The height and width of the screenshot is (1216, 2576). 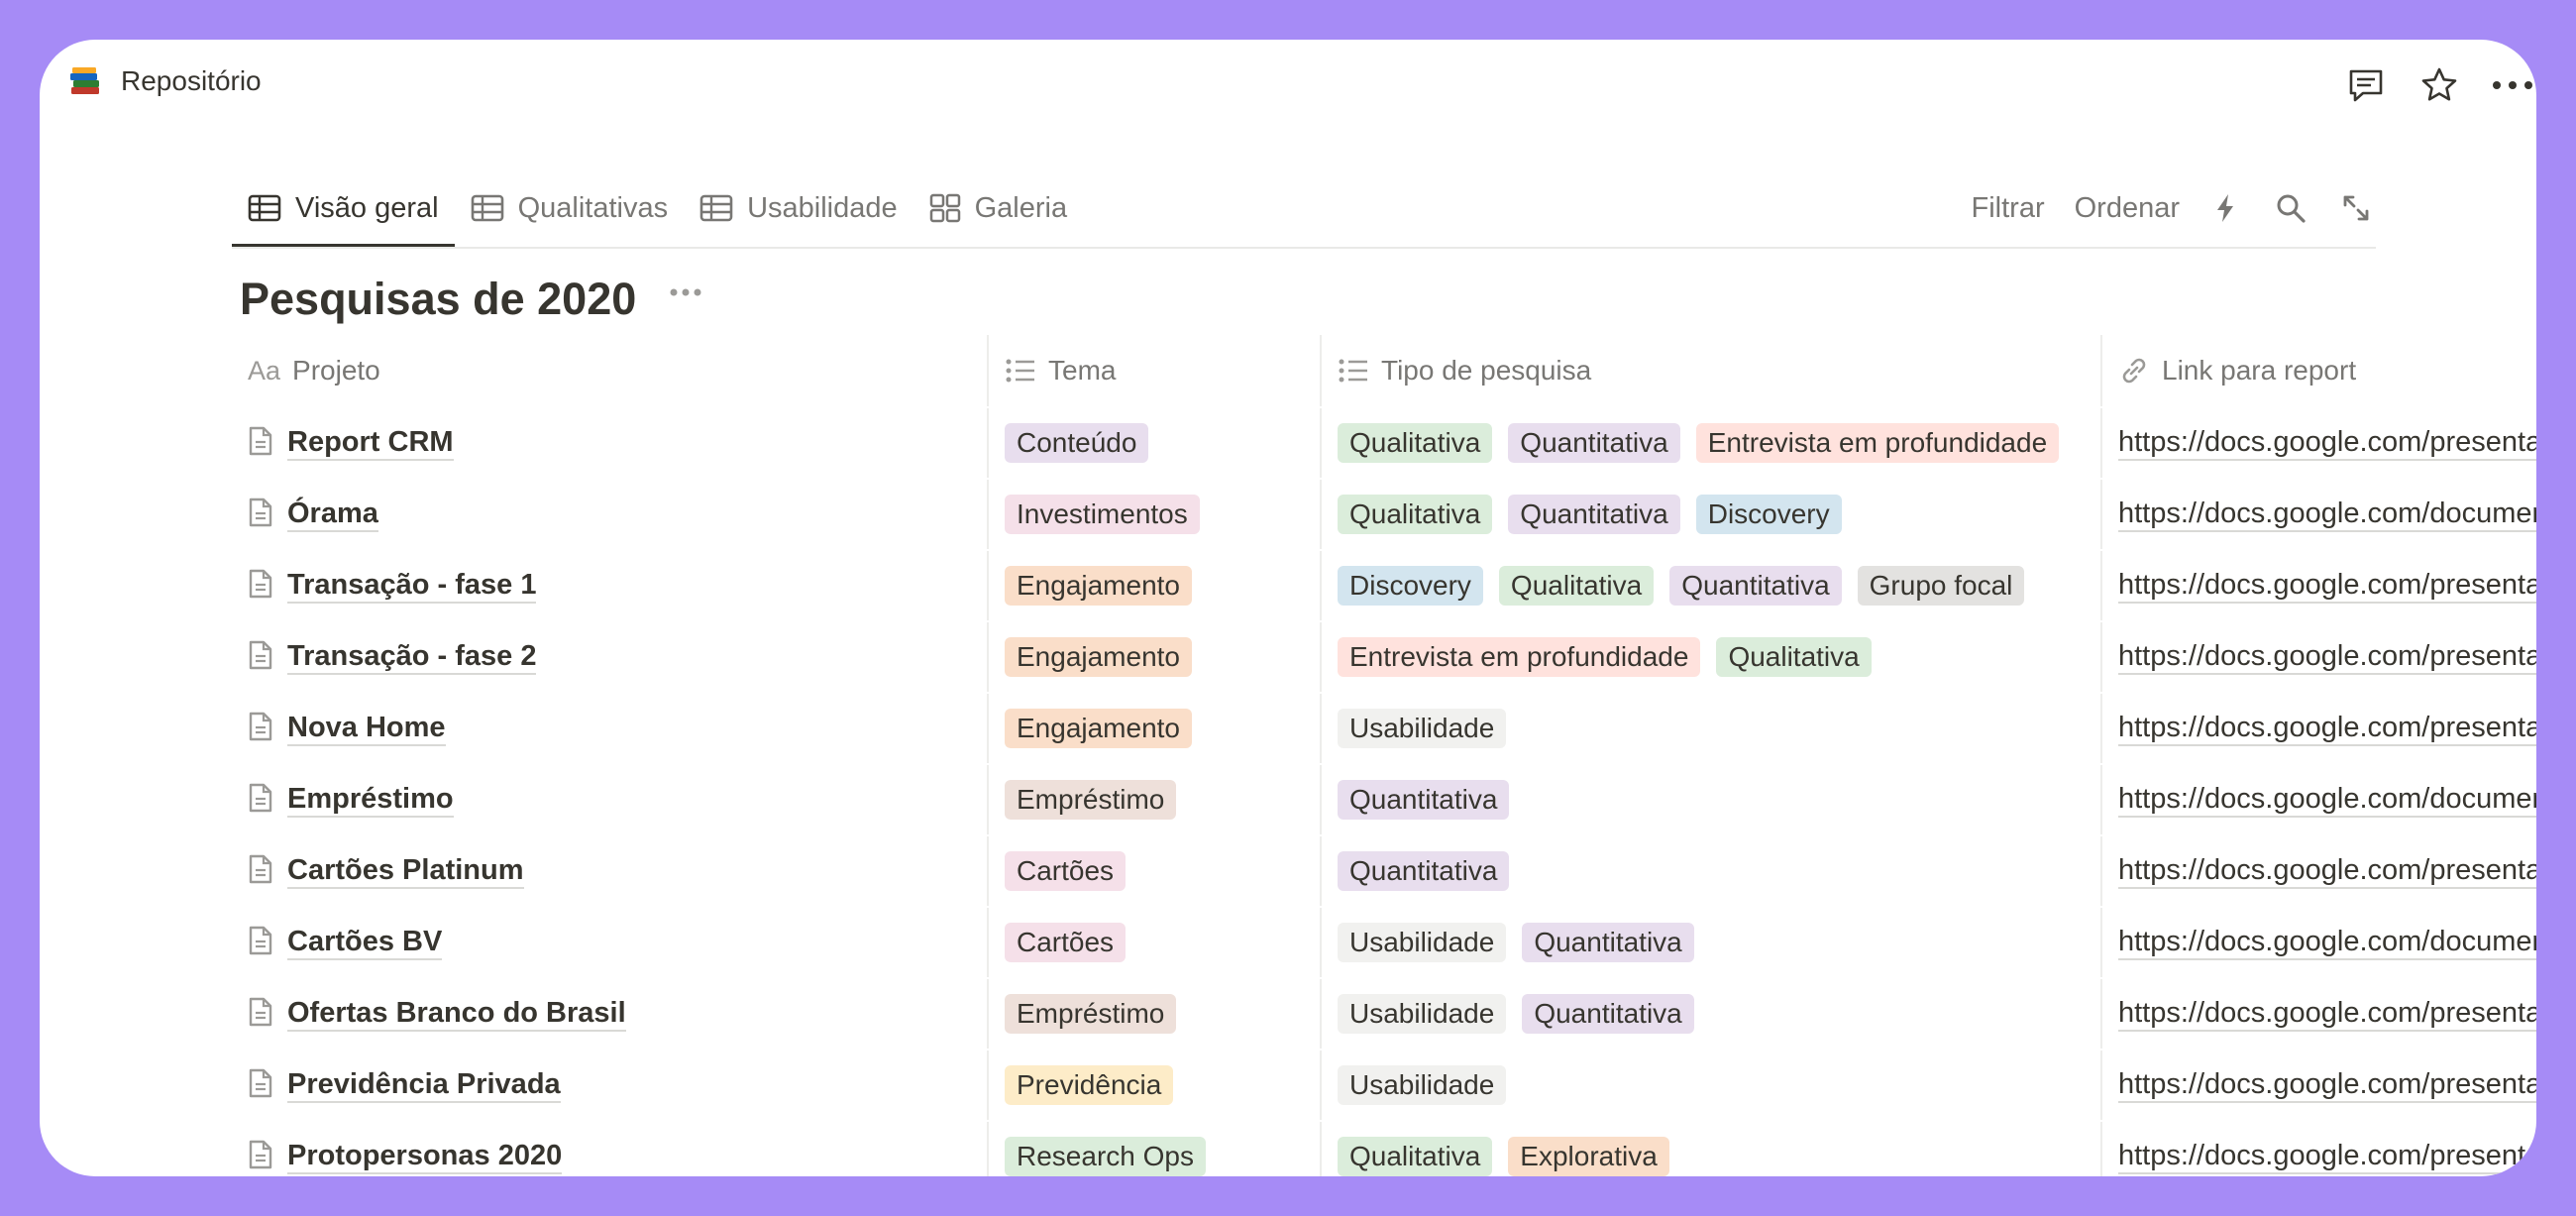 I want to click on tag-tema: Previdência, so click(x=1089, y=1085).